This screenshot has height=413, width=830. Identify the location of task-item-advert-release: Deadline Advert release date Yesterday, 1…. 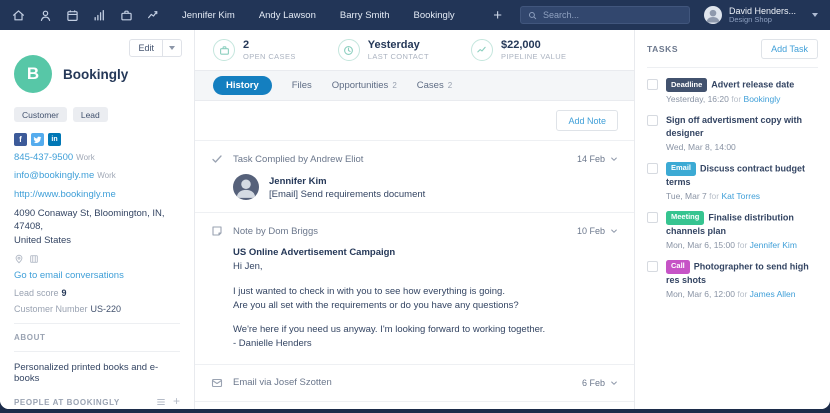
(732, 91).